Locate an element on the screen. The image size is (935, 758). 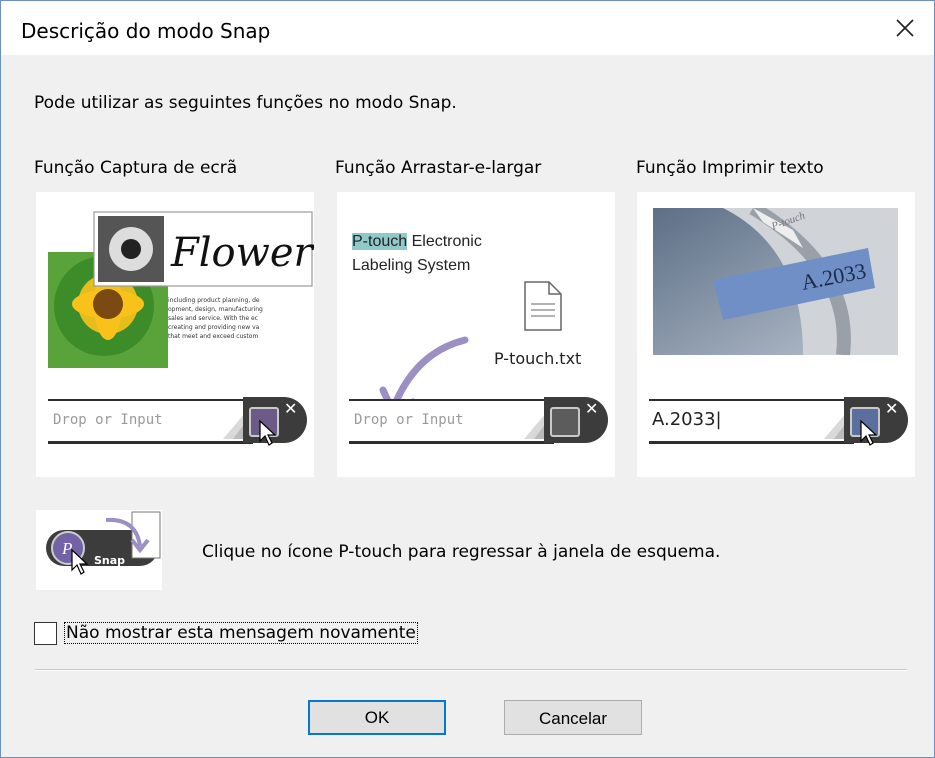
cancel-button: Cancelar is located at coordinates (573, 717).